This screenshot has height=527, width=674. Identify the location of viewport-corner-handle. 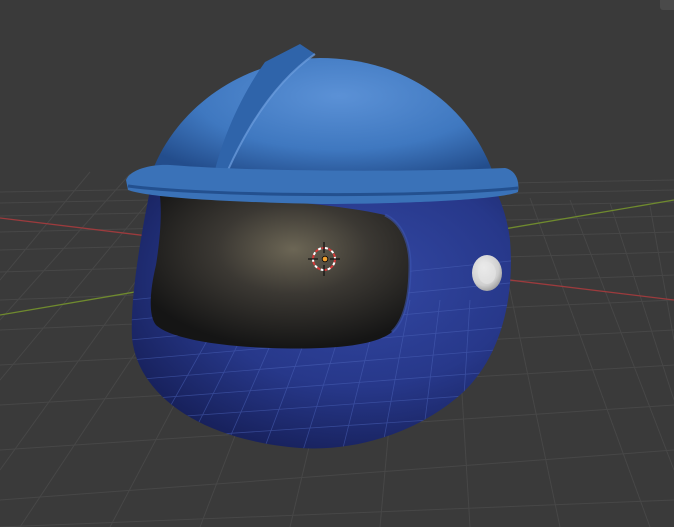
(667, 5).